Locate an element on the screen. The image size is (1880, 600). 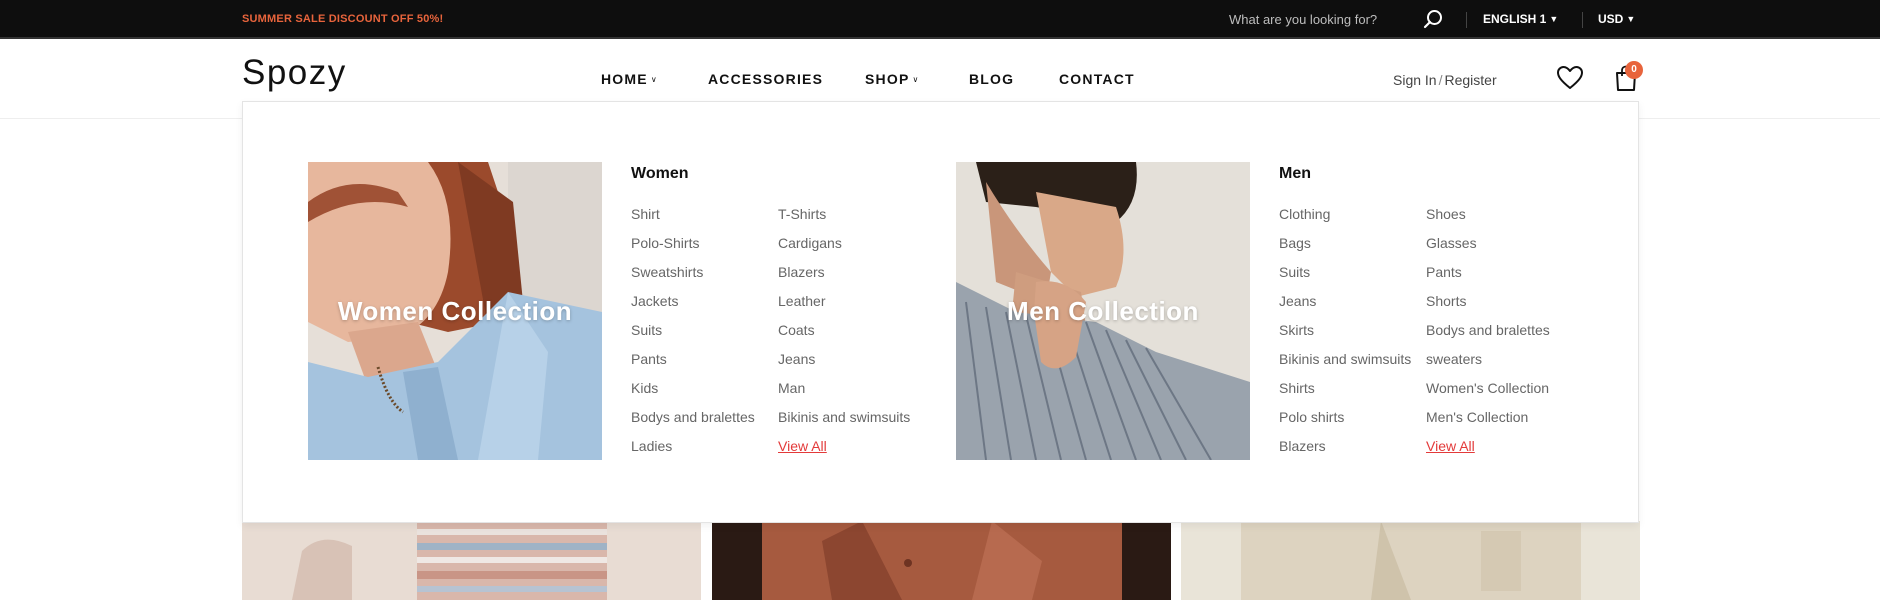
menu-link: Cardigans is located at coordinates (844, 249).